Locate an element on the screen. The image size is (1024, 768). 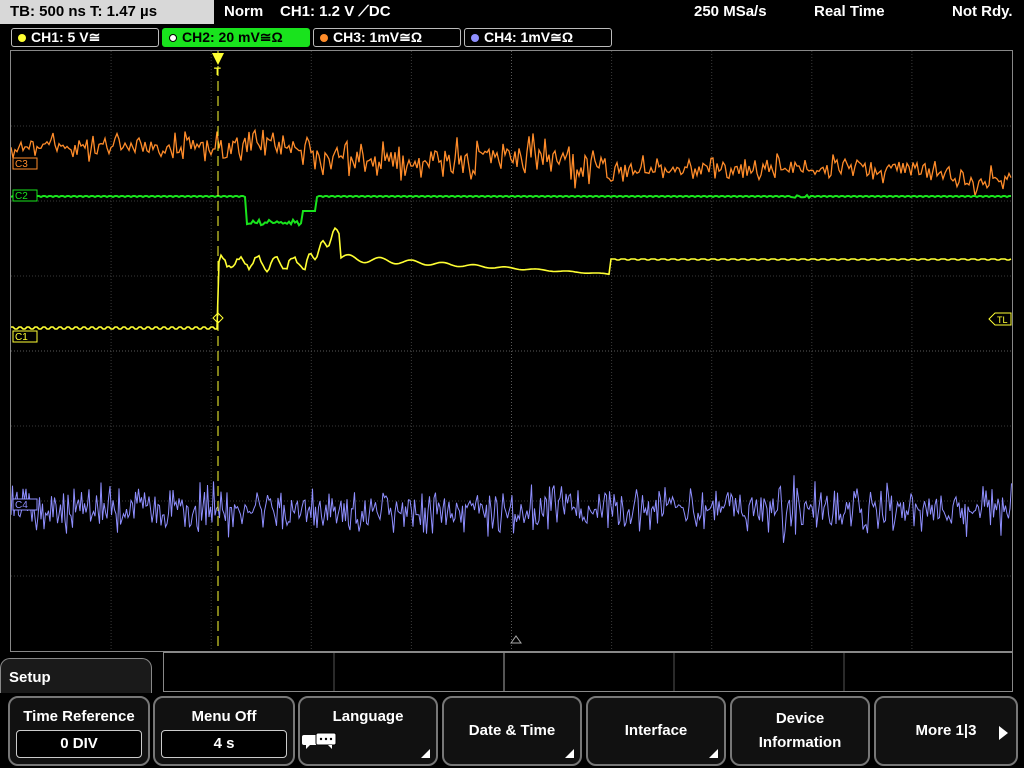
trigger-position-label: T is located at coordinates (217, 72).